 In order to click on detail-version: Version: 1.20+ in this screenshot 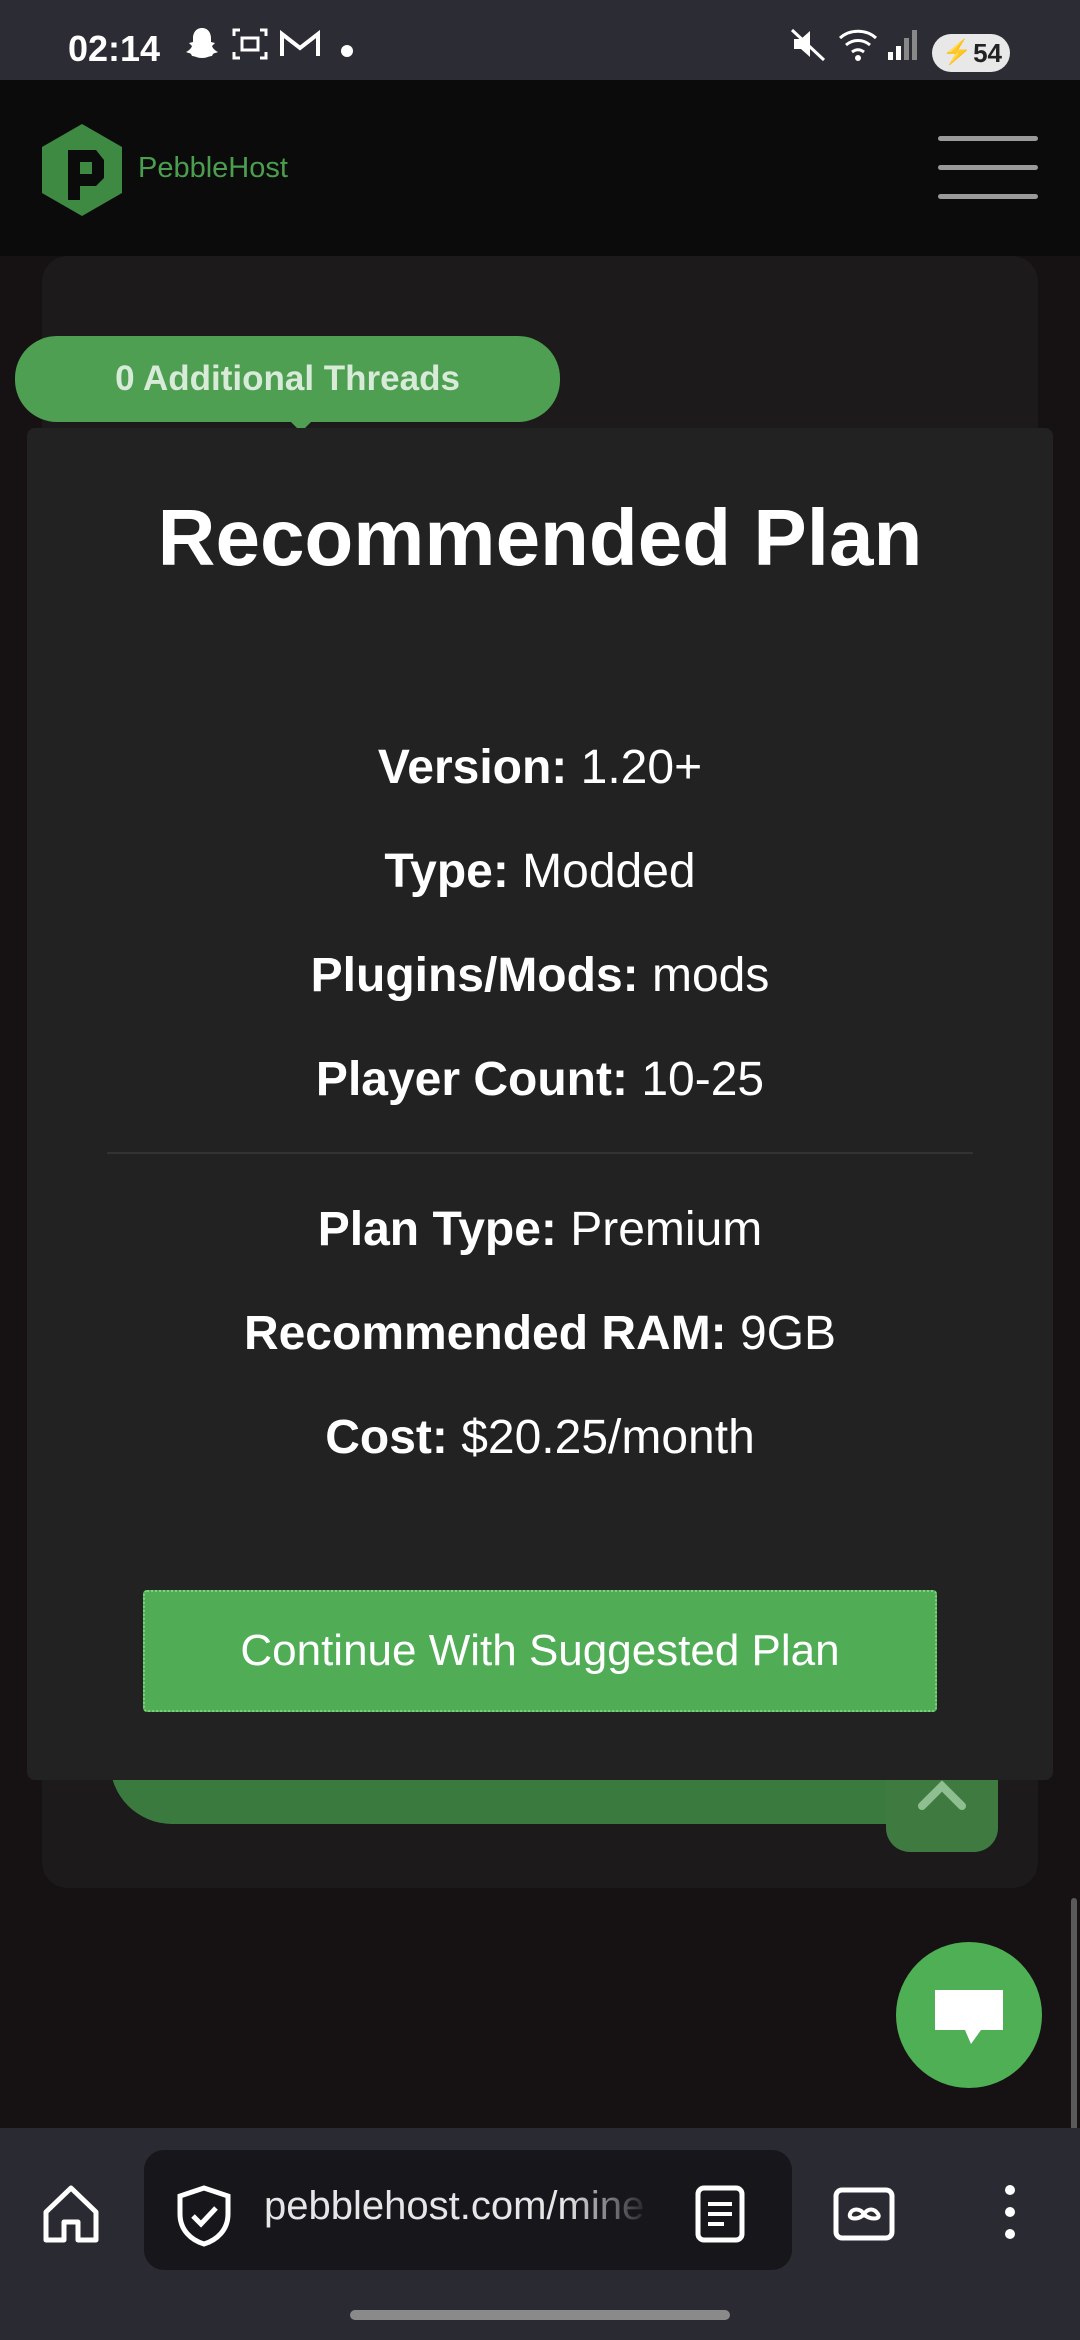, I will do `click(540, 767)`.